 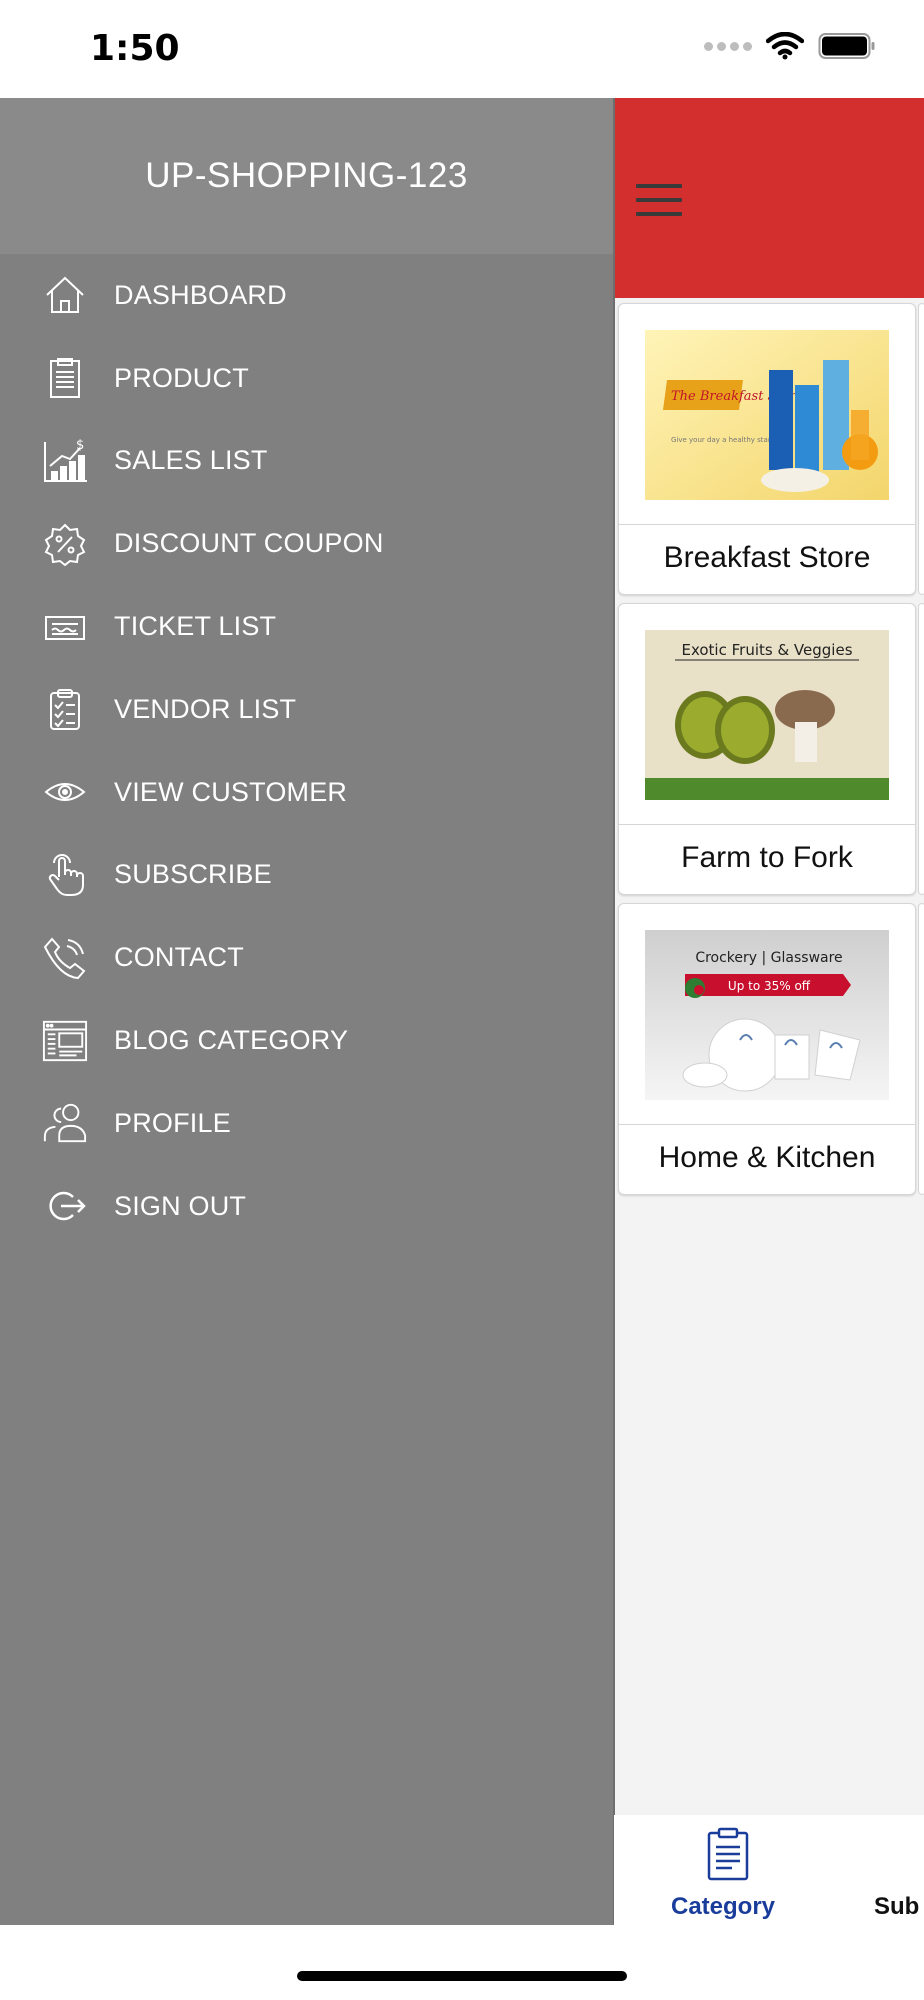 I want to click on menu-item-label: DASHBOARD, so click(x=200, y=294).